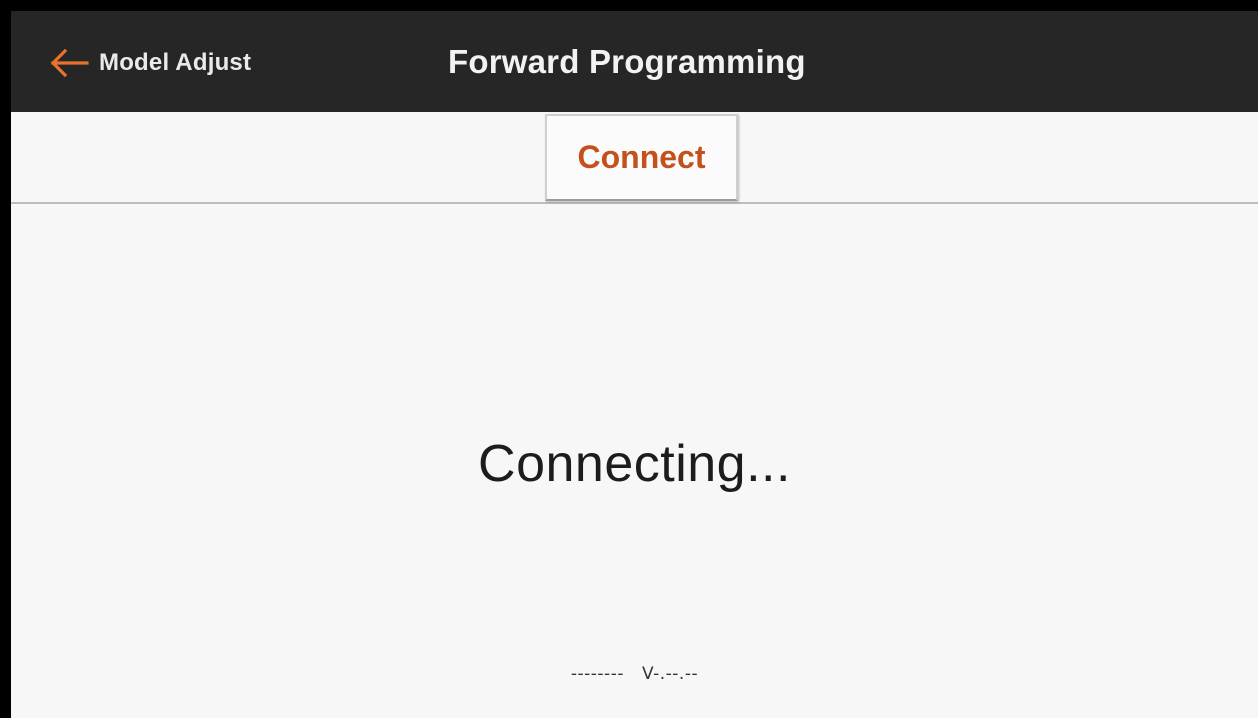 The image size is (1258, 718). Describe the element at coordinates (634, 674) in the screenshot. I see `device-info: -------- V-.--.--` at that location.